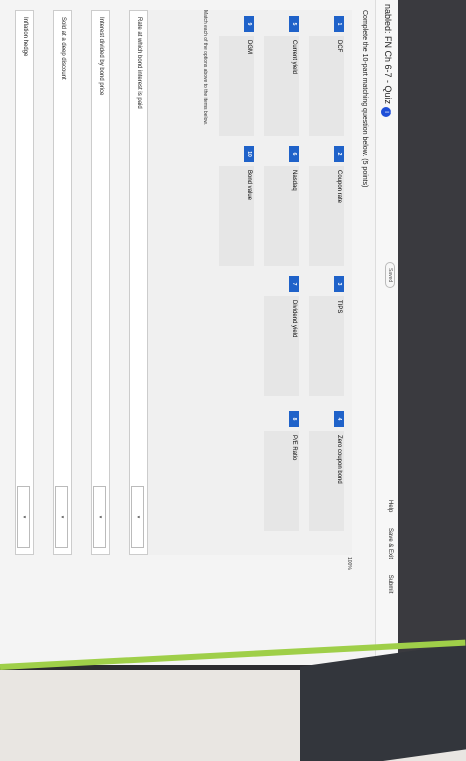  What do you see at coordinates (390, 506) in the screenshot?
I see `help-link: Help` at bounding box center [390, 506].